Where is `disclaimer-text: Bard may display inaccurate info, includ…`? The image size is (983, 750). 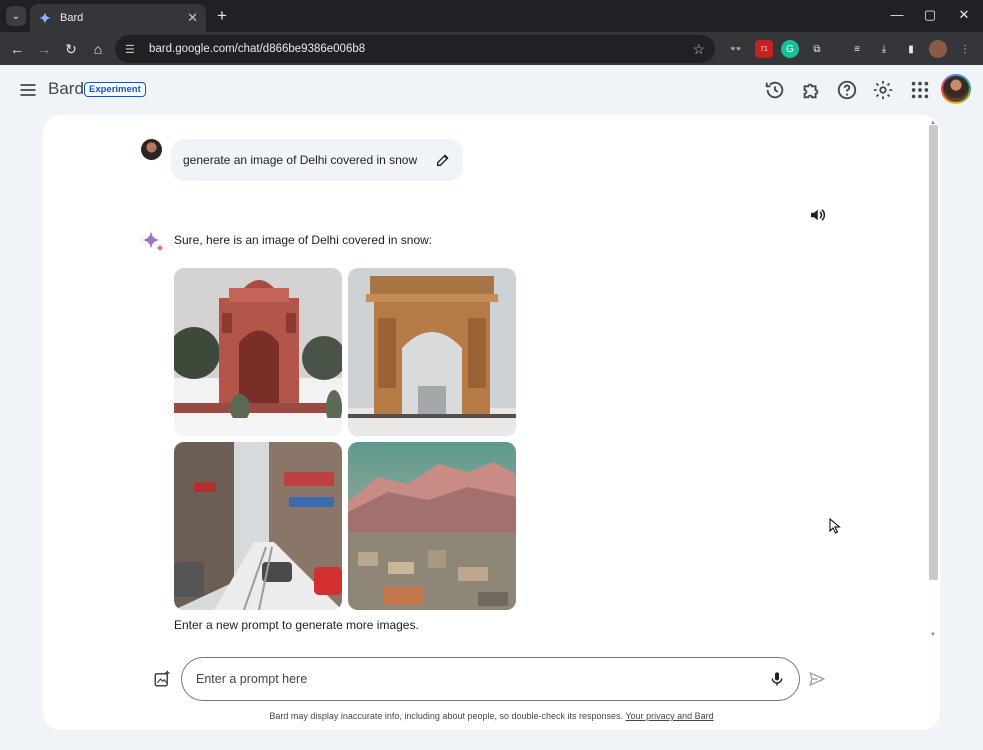
disclaimer-text: Bard may display inaccurate info, includ… is located at coordinates (446, 716).